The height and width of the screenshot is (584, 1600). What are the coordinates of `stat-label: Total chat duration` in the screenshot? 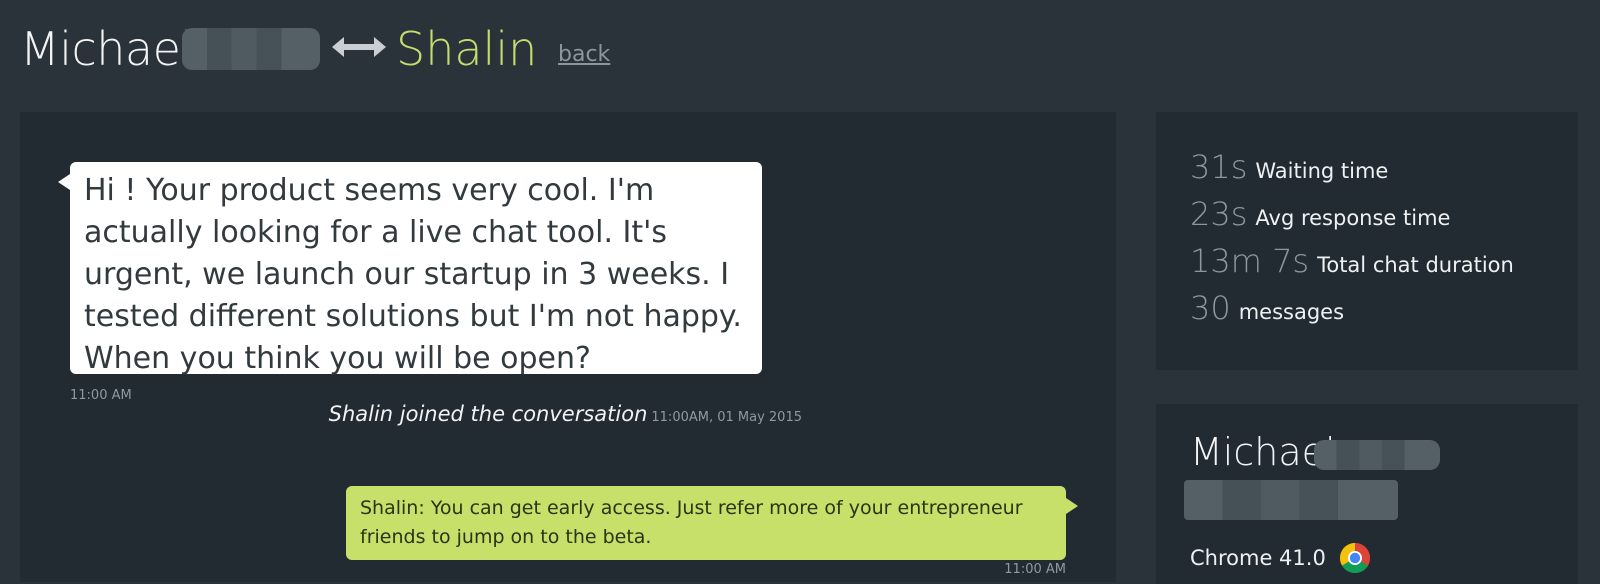 It's located at (1415, 265).